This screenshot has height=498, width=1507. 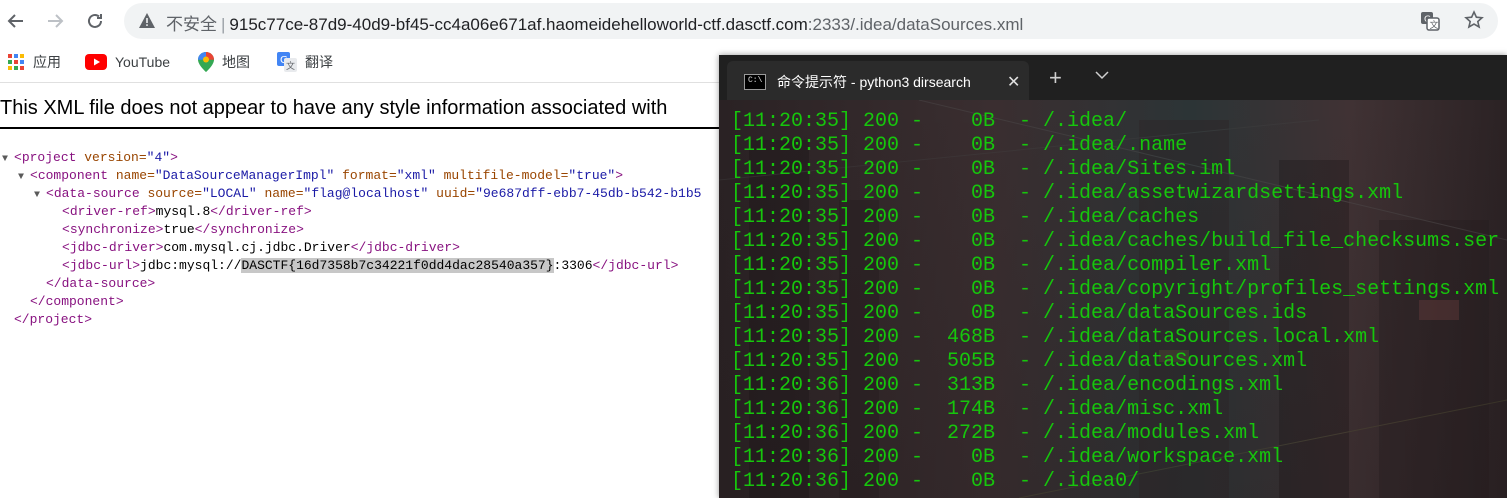 What do you see at coordinates (573, 265) in the screenshot?
I see `element-text: :3306` at bounding box center [573, 265].